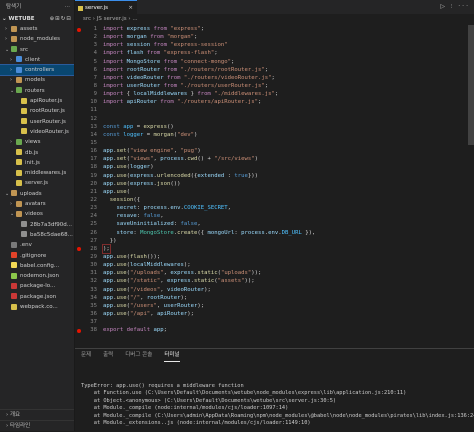 The image size is (474, 432). What do you see at coordinates (37, 91) in the screenshot?
I see `tree-item-routers: ⌄ routers` at bounding box center [37, 91].